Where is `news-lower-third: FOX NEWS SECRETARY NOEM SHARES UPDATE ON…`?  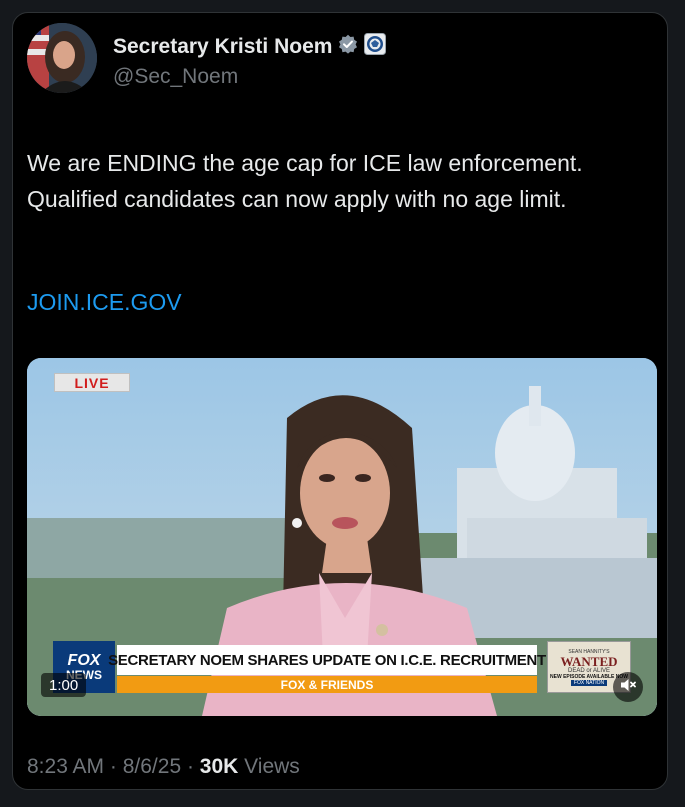 news-lower-third: FOX NEWS SECRETARY NOEM SHARES UPDATE ON… is located at coordinates (342, 667).